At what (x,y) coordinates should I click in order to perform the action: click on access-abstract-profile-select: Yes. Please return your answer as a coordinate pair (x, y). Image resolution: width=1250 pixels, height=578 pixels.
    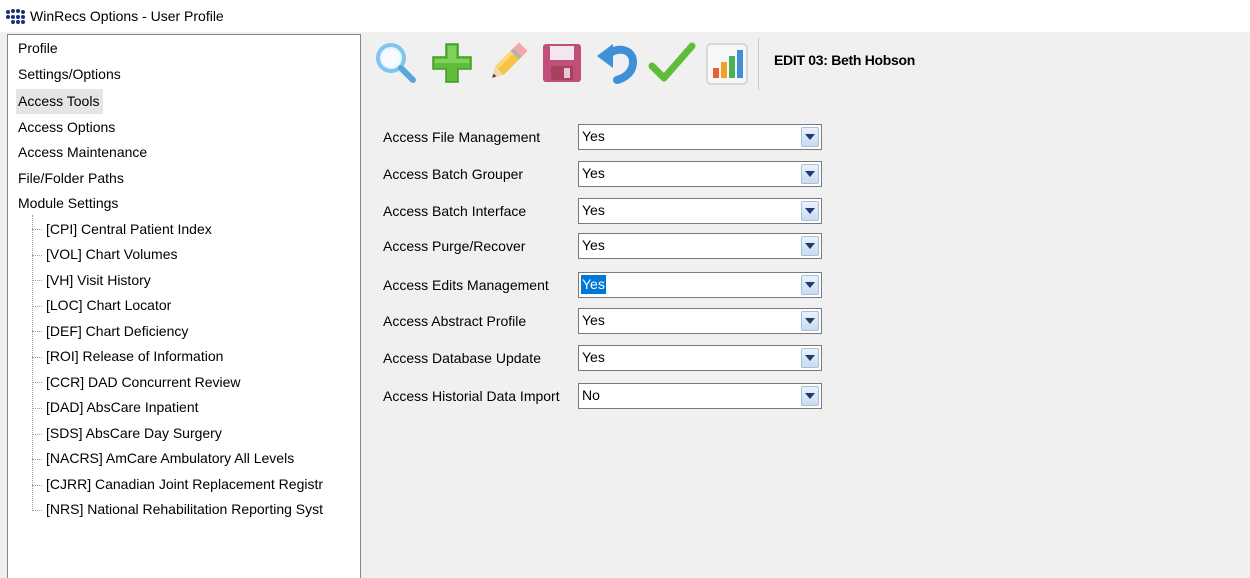
    Looking at the image, I should click on (700, 321).